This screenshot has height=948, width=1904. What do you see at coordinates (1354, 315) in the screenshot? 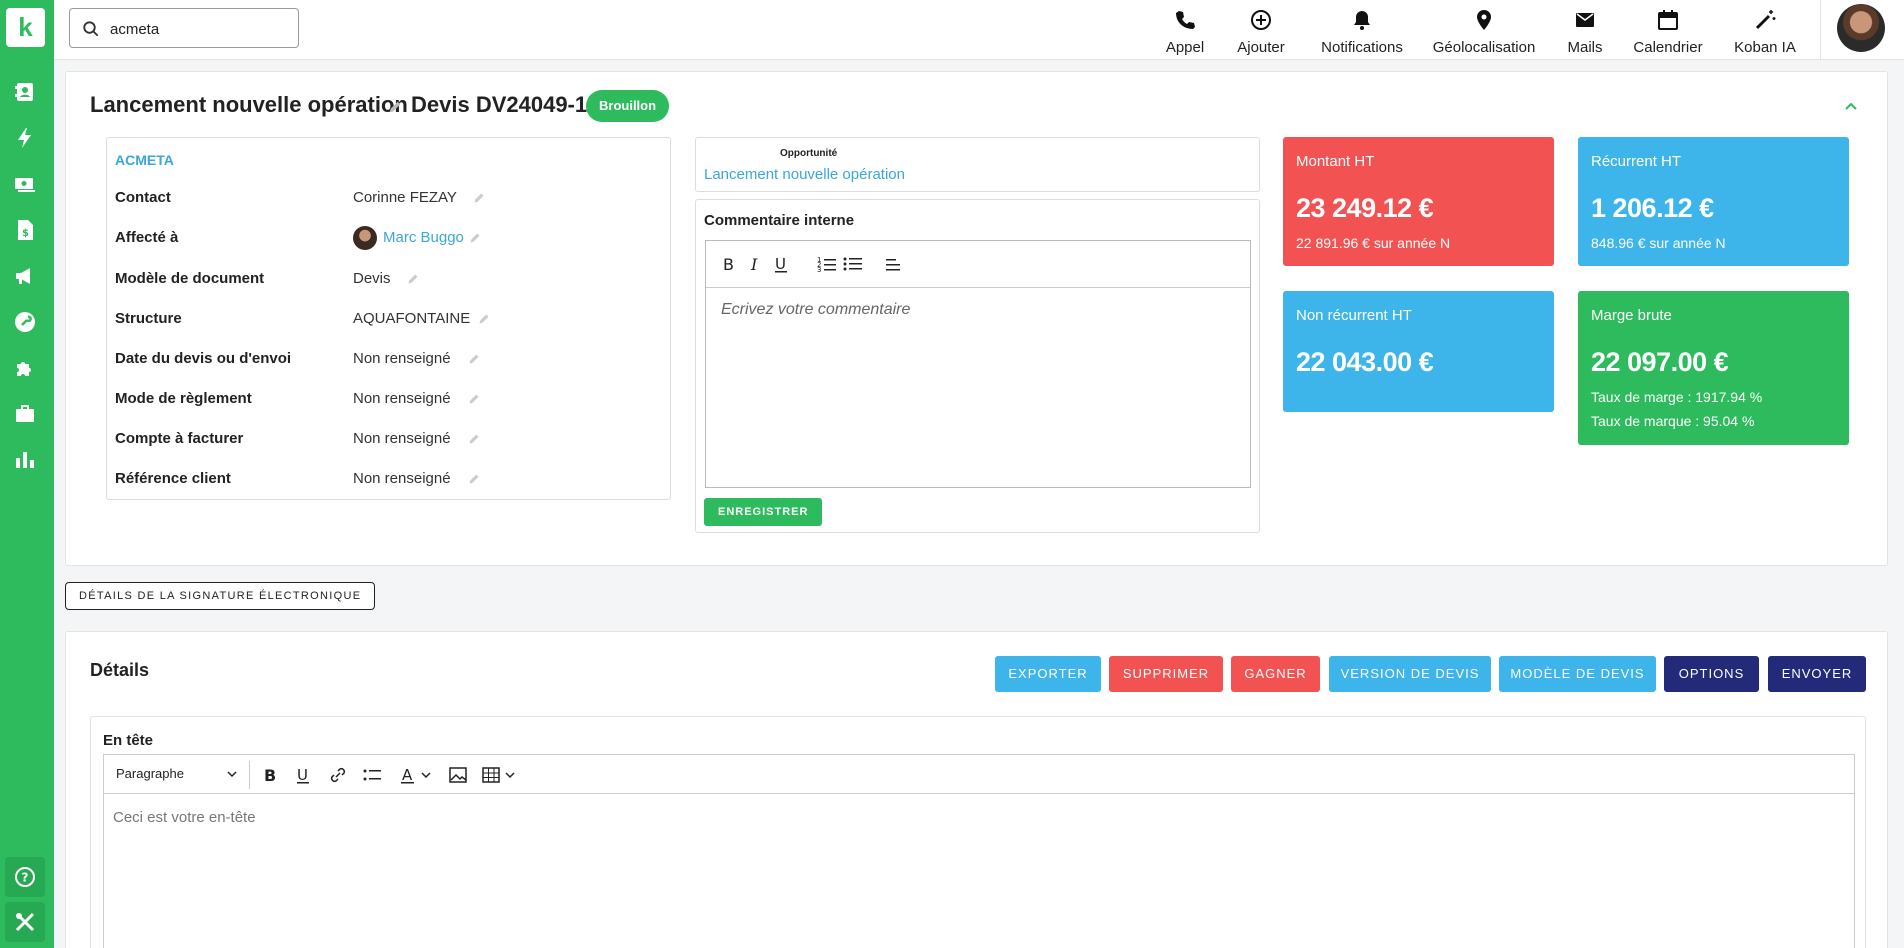
I see `kpi-title: Non récurrent HT` at bounding box center [1354, 315].